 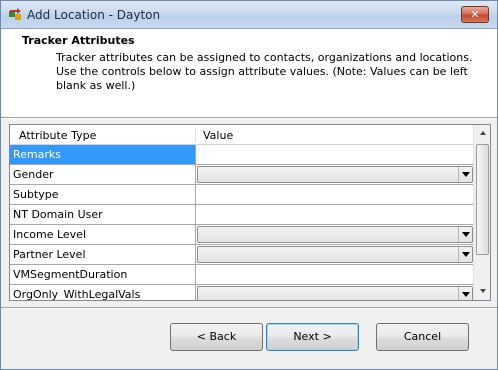 What do you see at coordinates (103, 255) in the screenshot?
I see `row-label-partner-level: Partner Level` at bounding box center [103, 255].